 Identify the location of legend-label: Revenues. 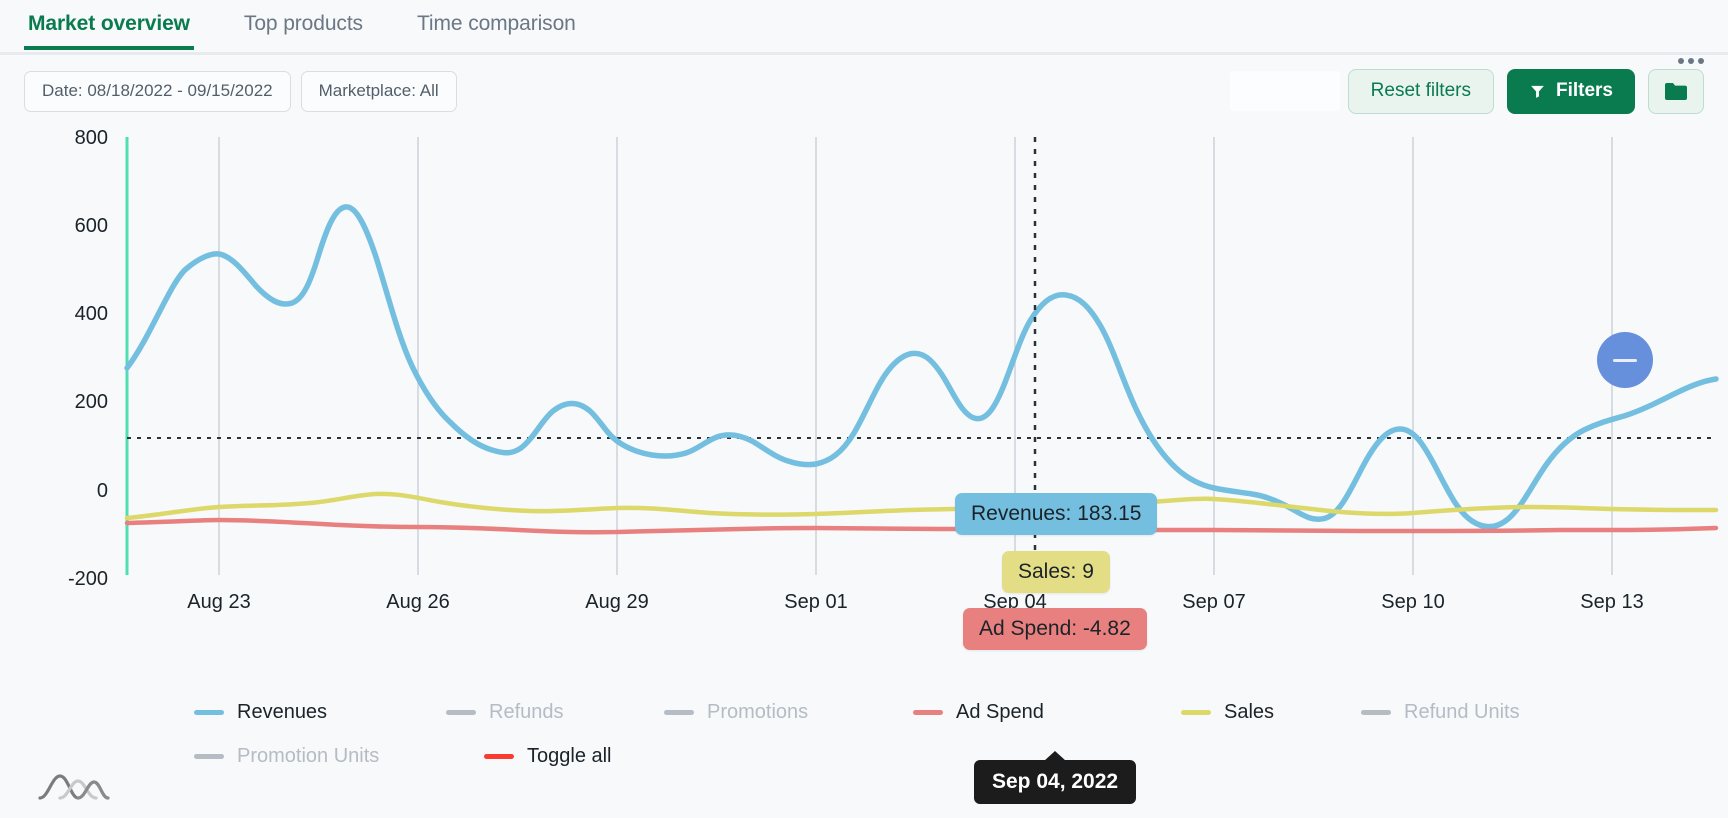
(282, 711).